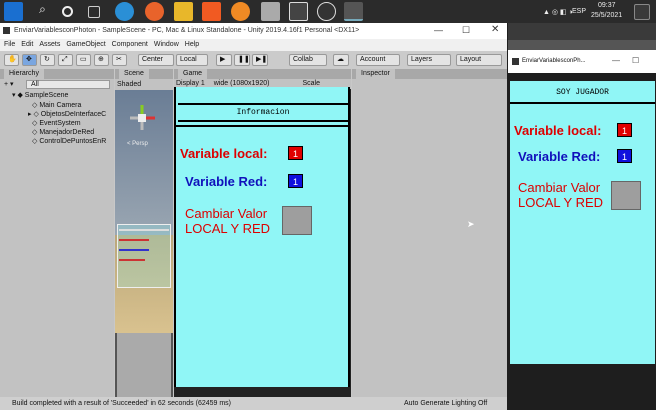 This screenshot has height=410, width=656. I want to click on variable-local-value: 1, so click(295, 153).